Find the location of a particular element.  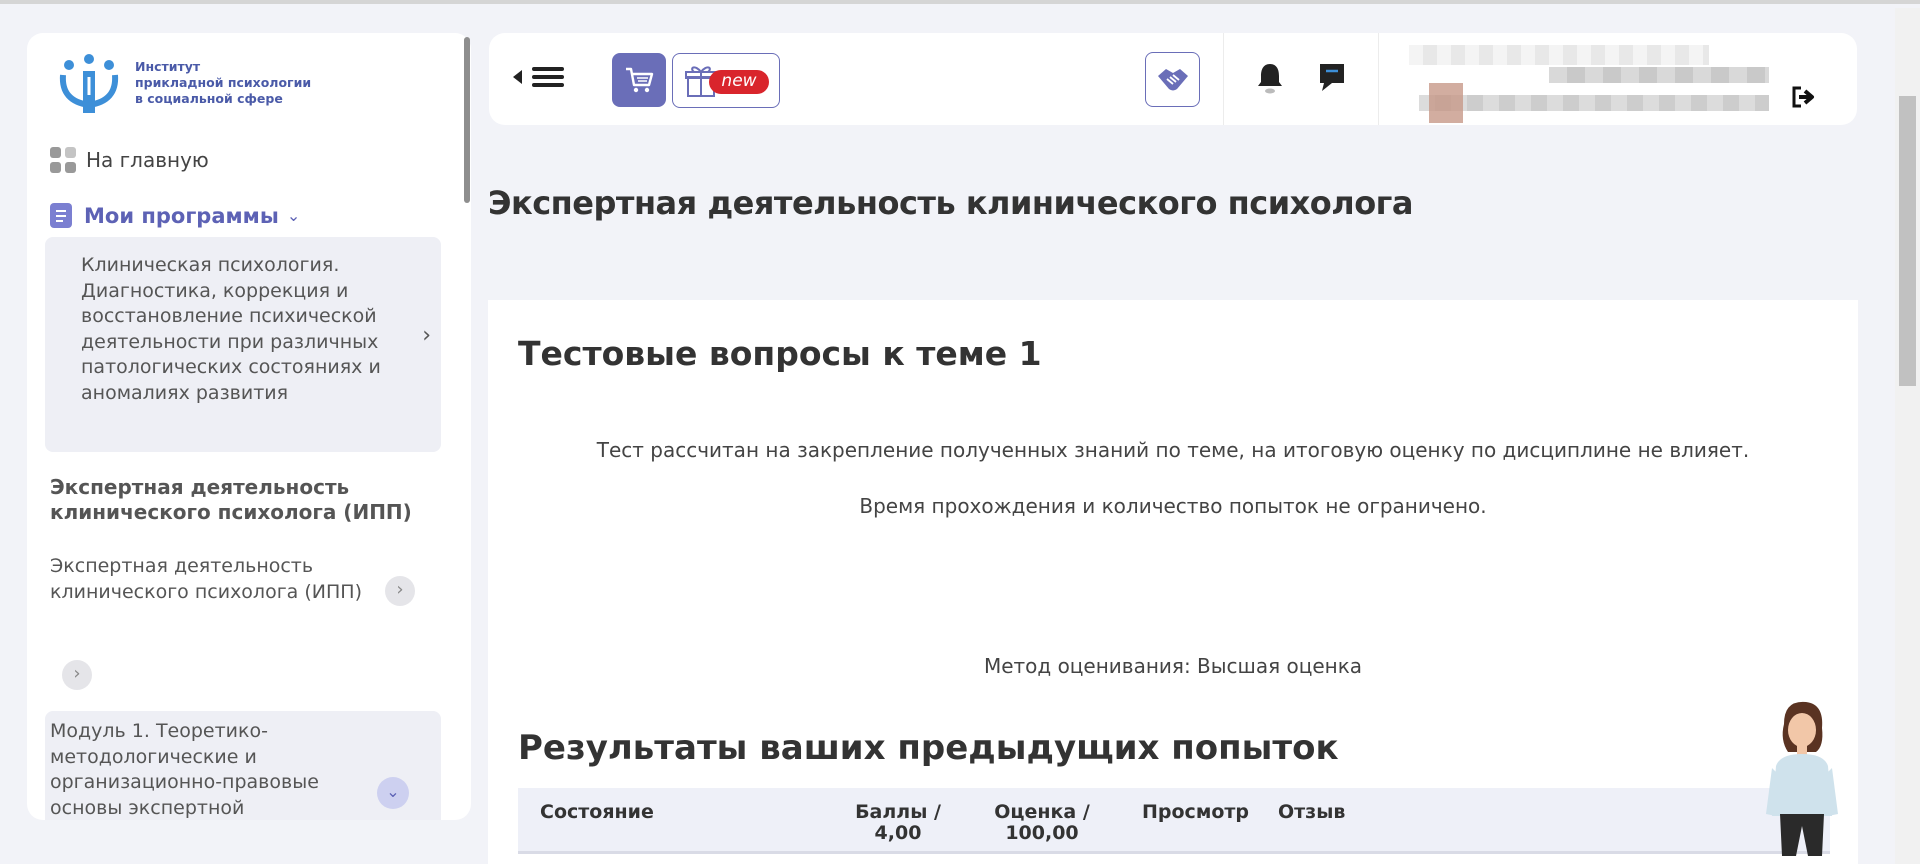

user-profile-blurred is located at coordinates (1589, 84).